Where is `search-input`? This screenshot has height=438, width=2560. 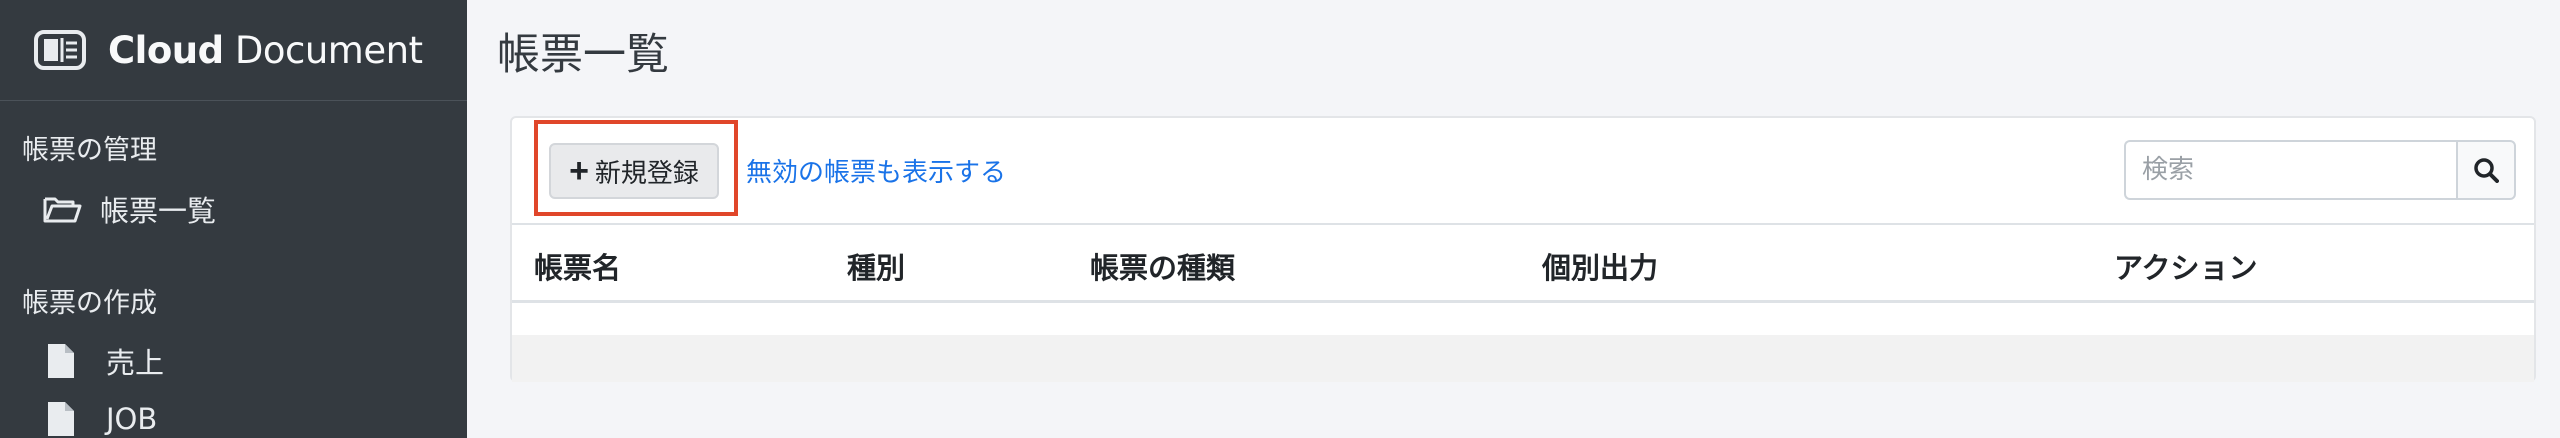
search-input is located at coordinates (2290, 170).